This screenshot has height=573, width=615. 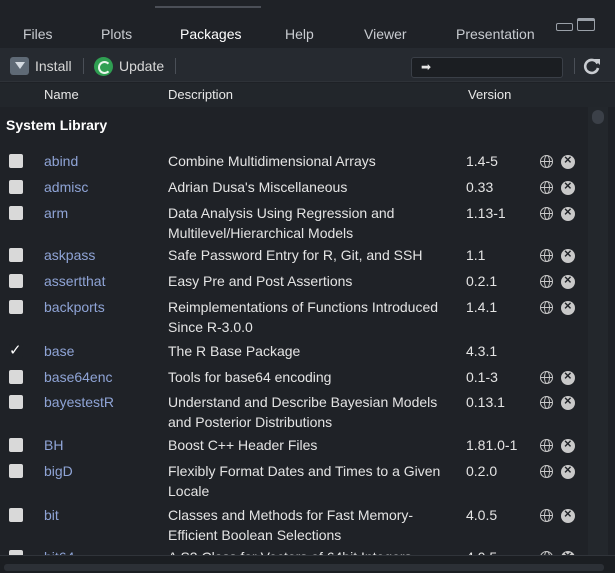 I want to click on package-version: 1.4.1, so click(x=482, y=307).